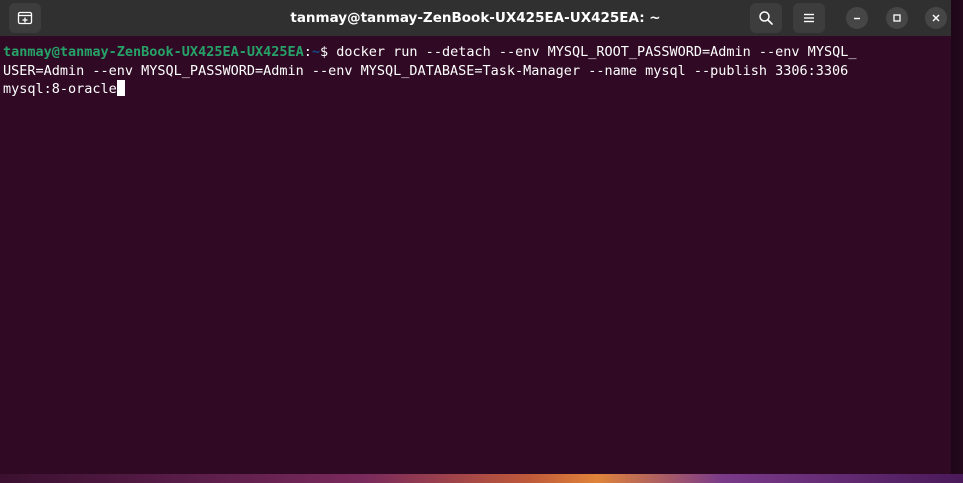 The image size is (963, 483). I want to click on prompt-symbol: $, so click(328, 52).